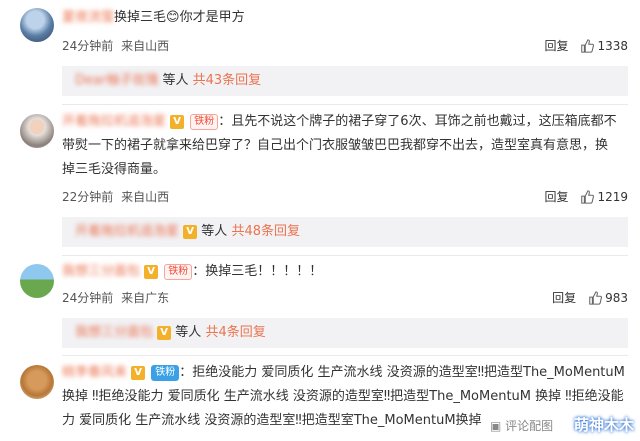 The image size is (640, 441). Describe the element at coordinates (612, 45) in the screenshot. I see `like-count: 1338` at that location.